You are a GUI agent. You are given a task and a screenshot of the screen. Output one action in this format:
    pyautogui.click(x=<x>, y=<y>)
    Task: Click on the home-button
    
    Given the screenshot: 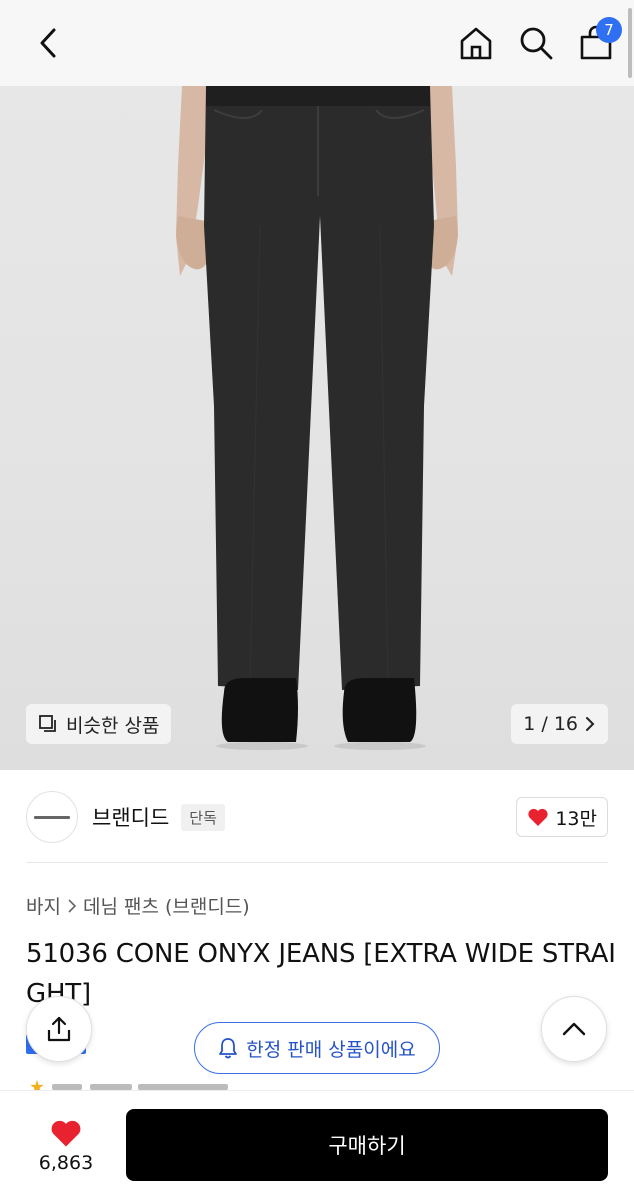 What is the action you would take?
    pyautogui.click(x=476, y=43)
    